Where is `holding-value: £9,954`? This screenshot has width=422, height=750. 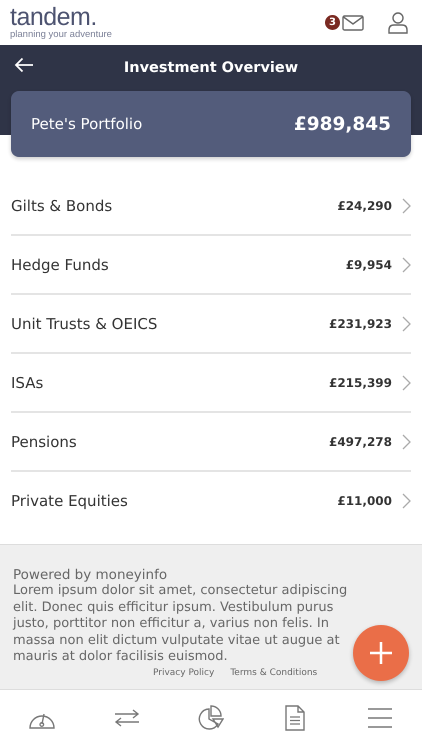 holding-value: £9,954 is located at coordinates (369, 265).